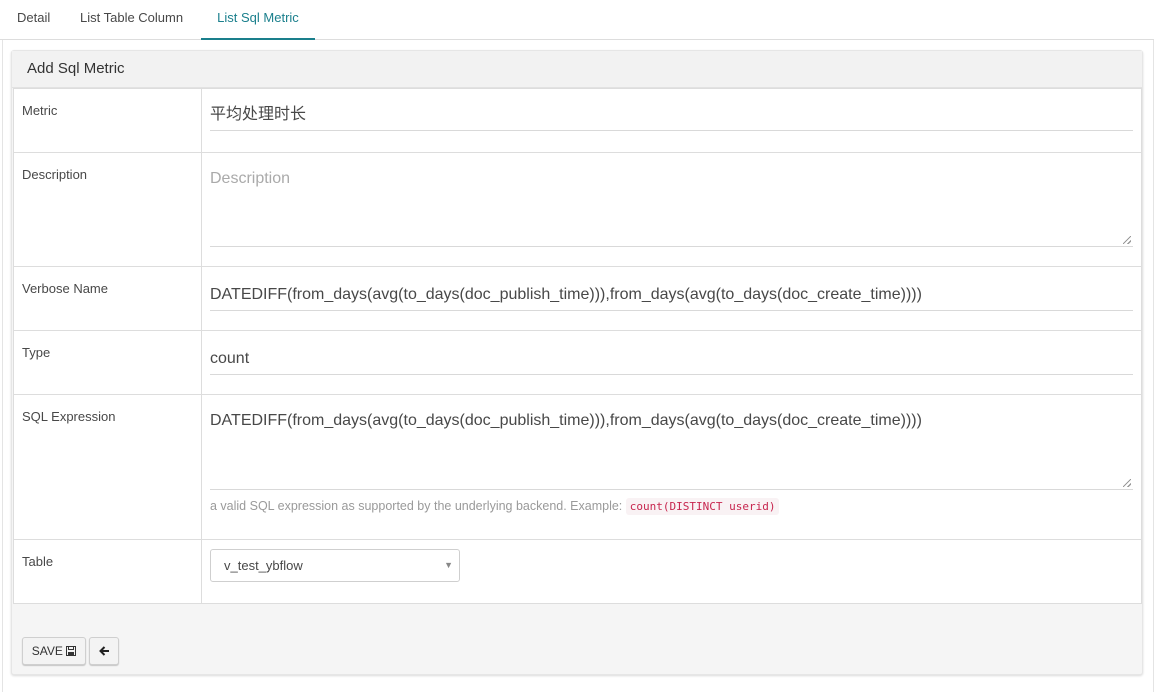  I want to click on type-row: Type count, so click(577, 363).